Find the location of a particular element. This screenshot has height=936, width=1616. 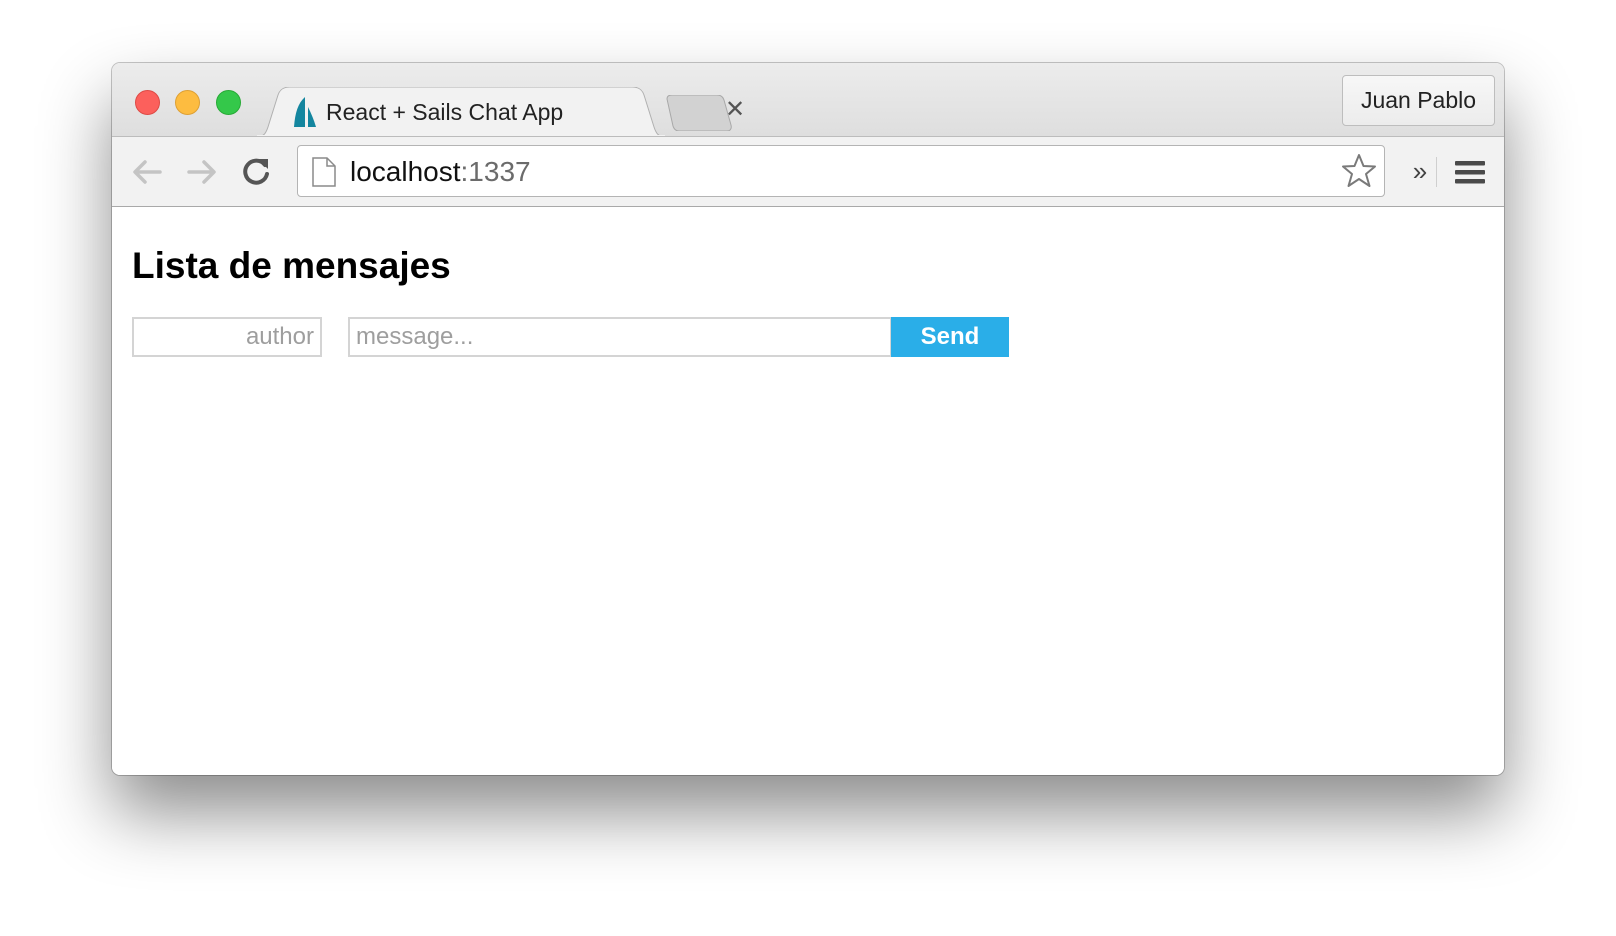

minimize-window-button is located at coordinates (187, 102).